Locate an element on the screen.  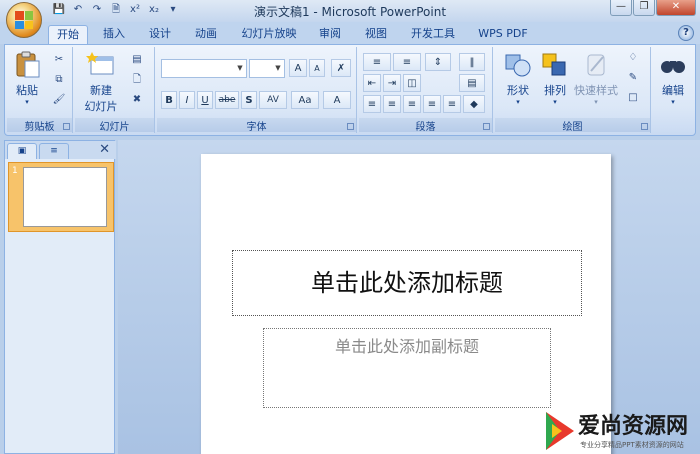
ribbon-tab-bar: 开始 插入 设计 动画 幻灯片放映 审阅 视图 开发工具 WPS PDF ? is located at coordinates (350, 33).